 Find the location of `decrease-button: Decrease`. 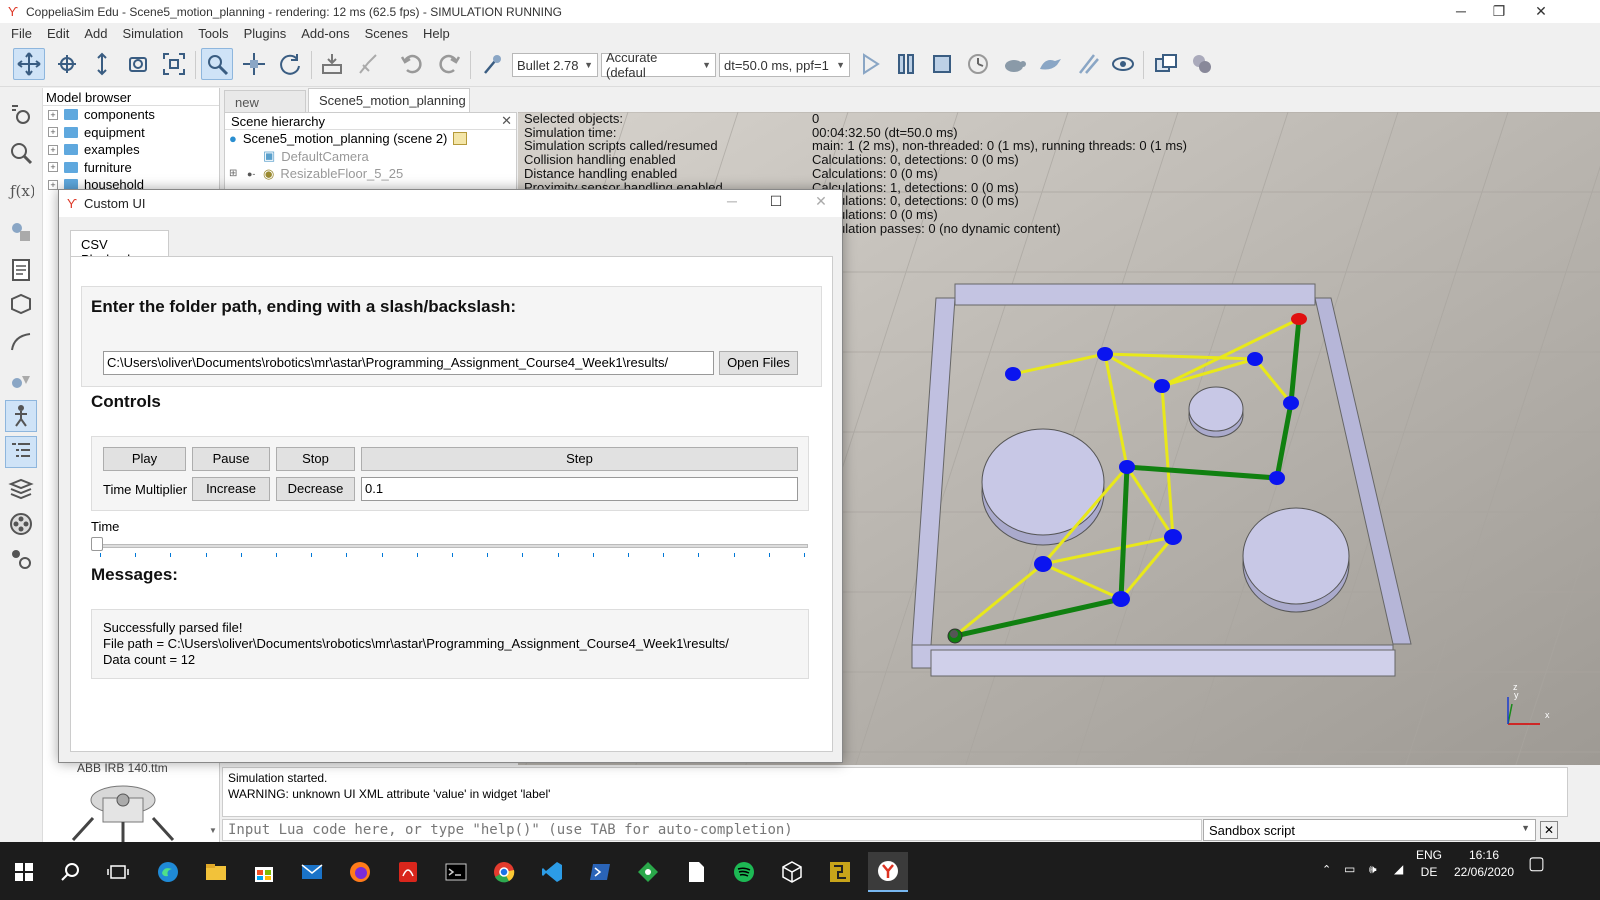

decrease-button: Decrease is located at coordinates (315, 489).